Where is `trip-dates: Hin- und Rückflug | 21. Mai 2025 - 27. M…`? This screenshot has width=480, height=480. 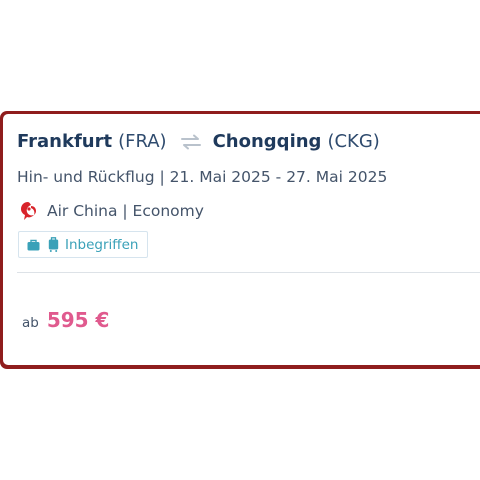 trip-dates: Hin- und Rückflug | 21. Mai 2025 - 27. M… is located at coordinates (202, 177).